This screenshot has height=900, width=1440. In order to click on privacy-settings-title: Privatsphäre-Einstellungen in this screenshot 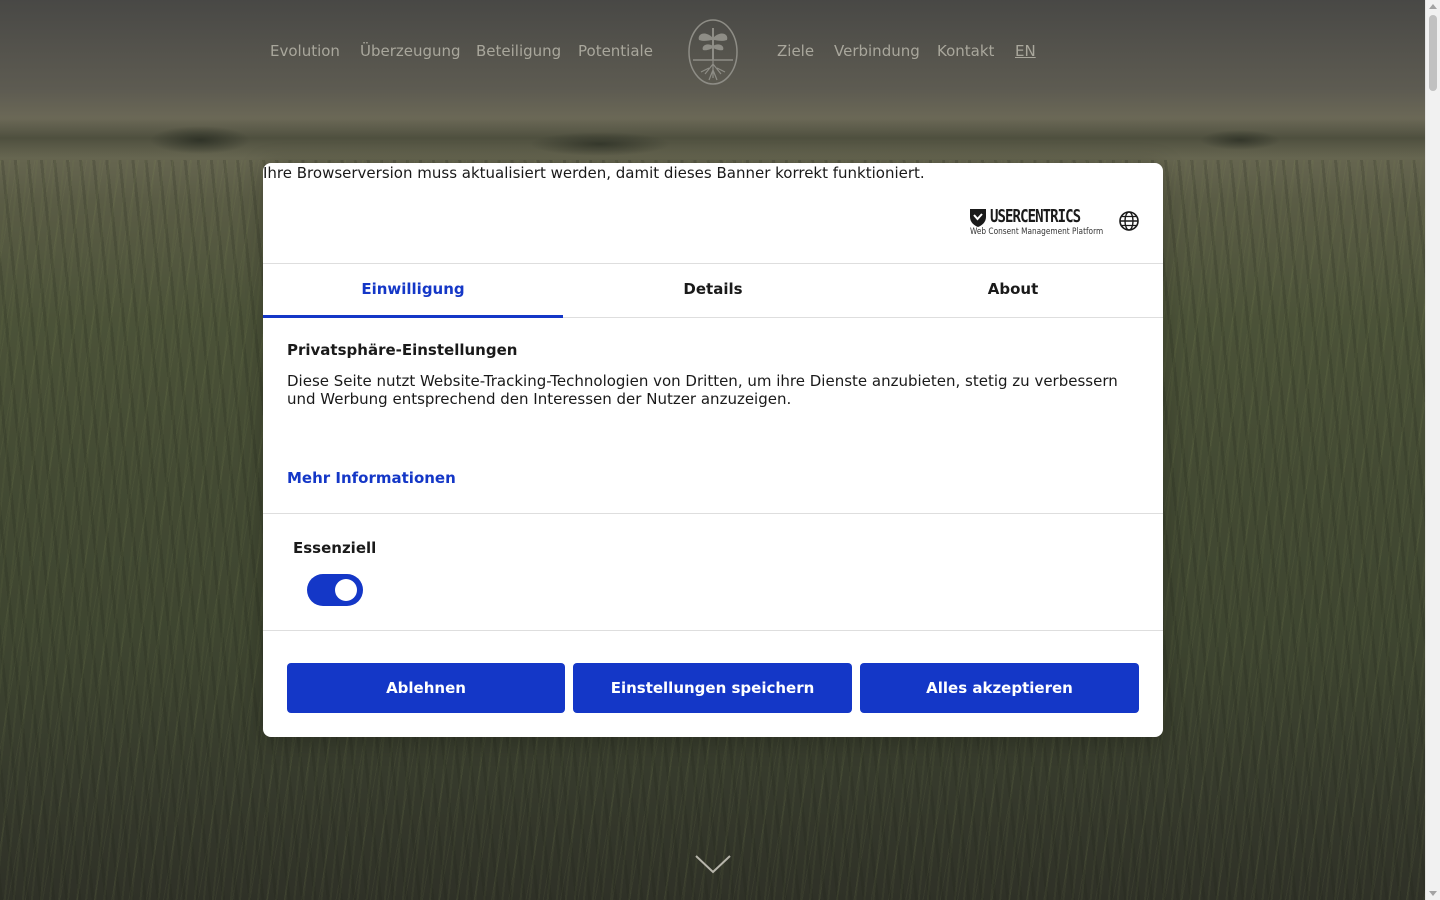, I will do `click(402, 350)`.